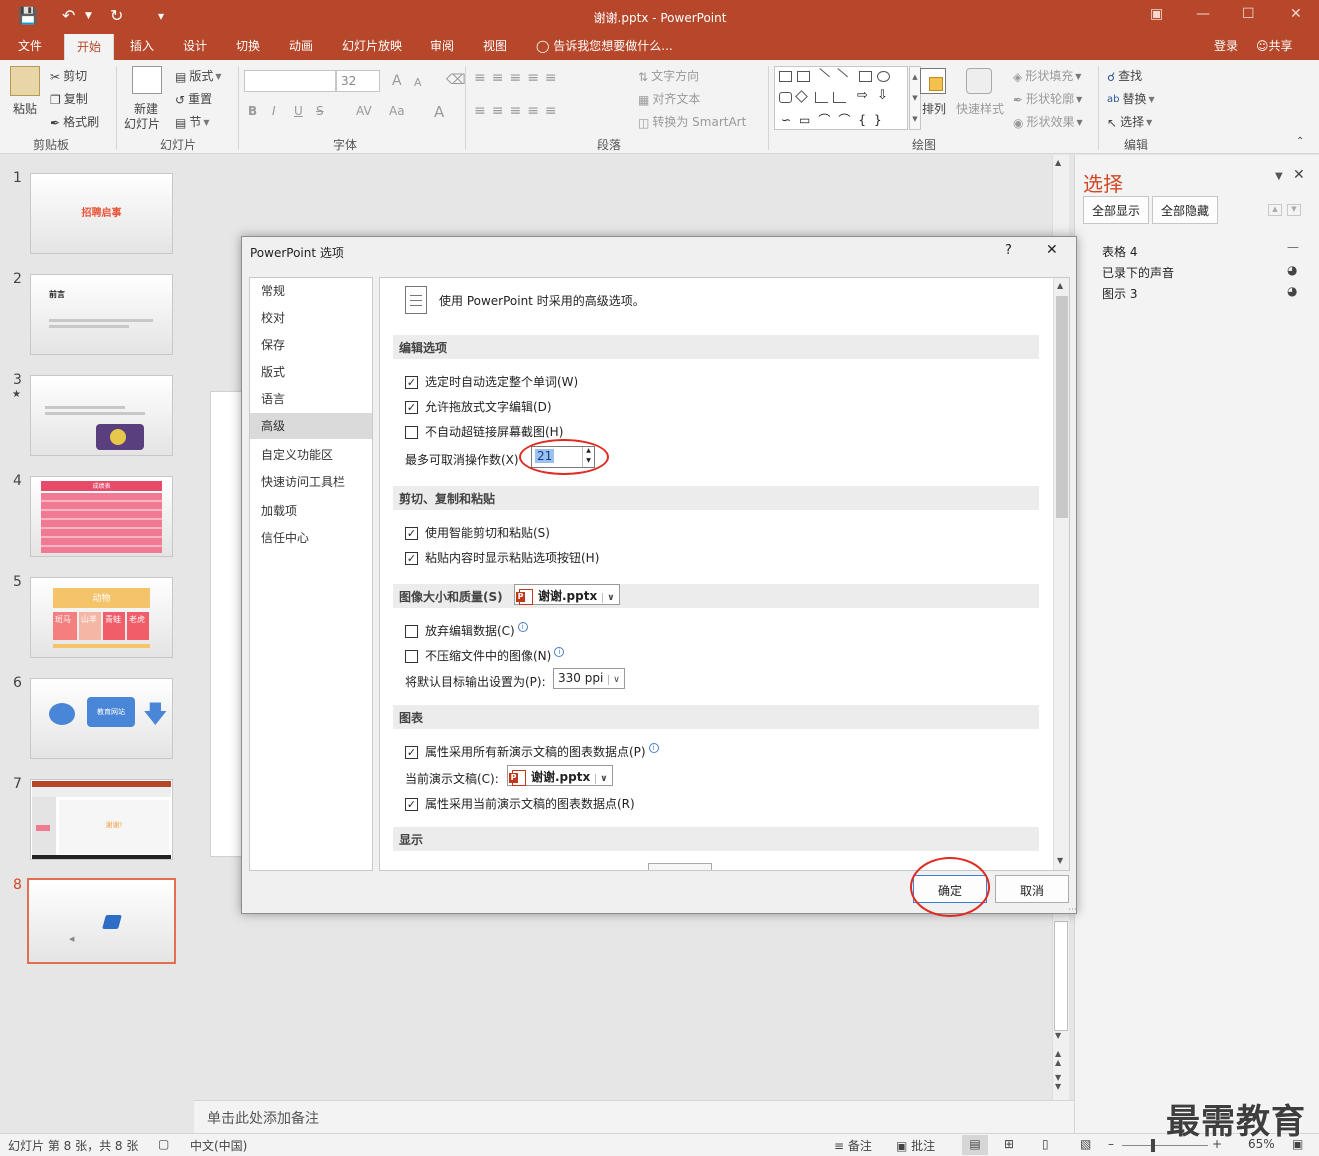  Describe the element at coordinates (89, 47) in the screenshot. I see `tab-home: 开始` at that location.